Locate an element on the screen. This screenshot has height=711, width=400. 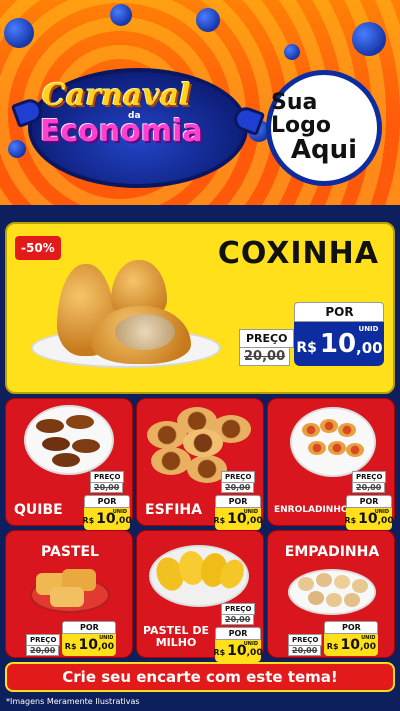
price-integer: 10 is located at coordinates (350, 645).